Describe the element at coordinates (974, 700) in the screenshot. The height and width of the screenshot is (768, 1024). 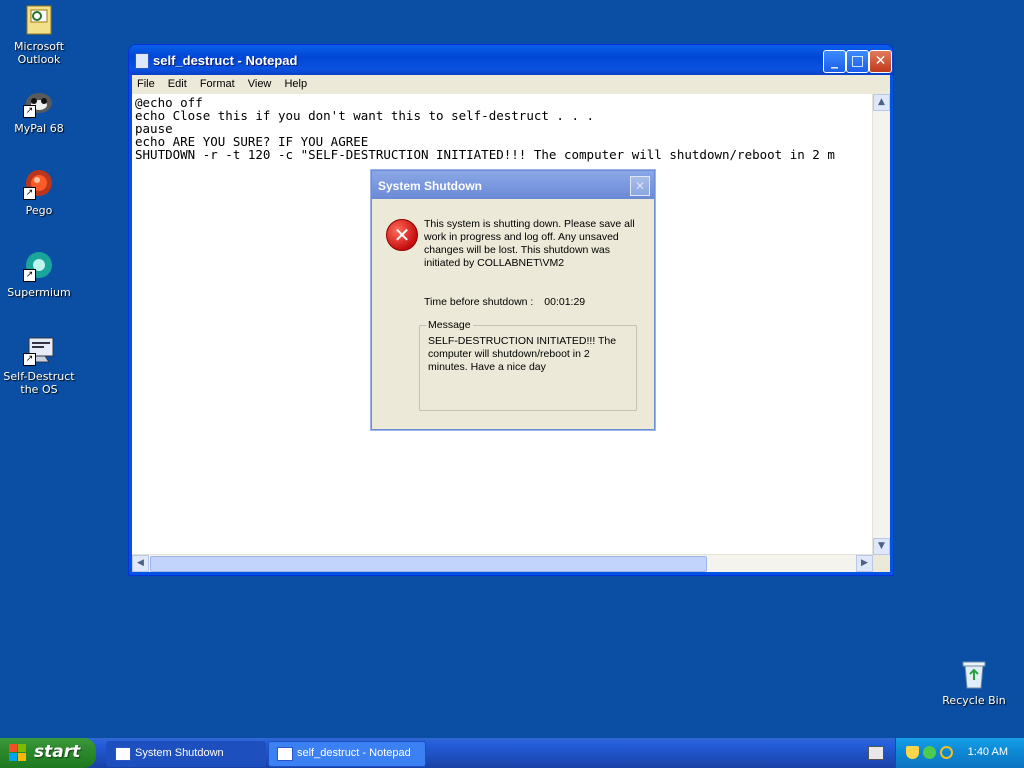
I see `desktop-icon-label: Recycle Bin` at that location.